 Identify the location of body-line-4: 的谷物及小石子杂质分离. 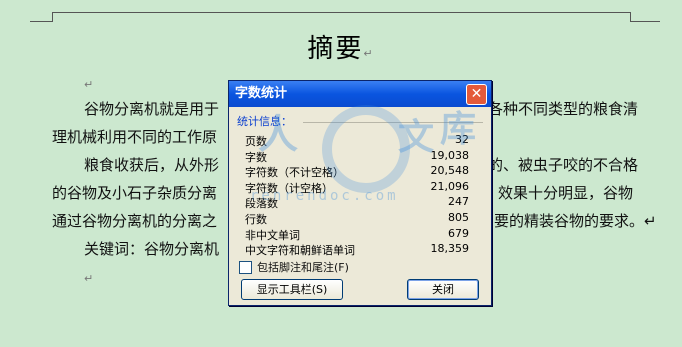
(135, 193).